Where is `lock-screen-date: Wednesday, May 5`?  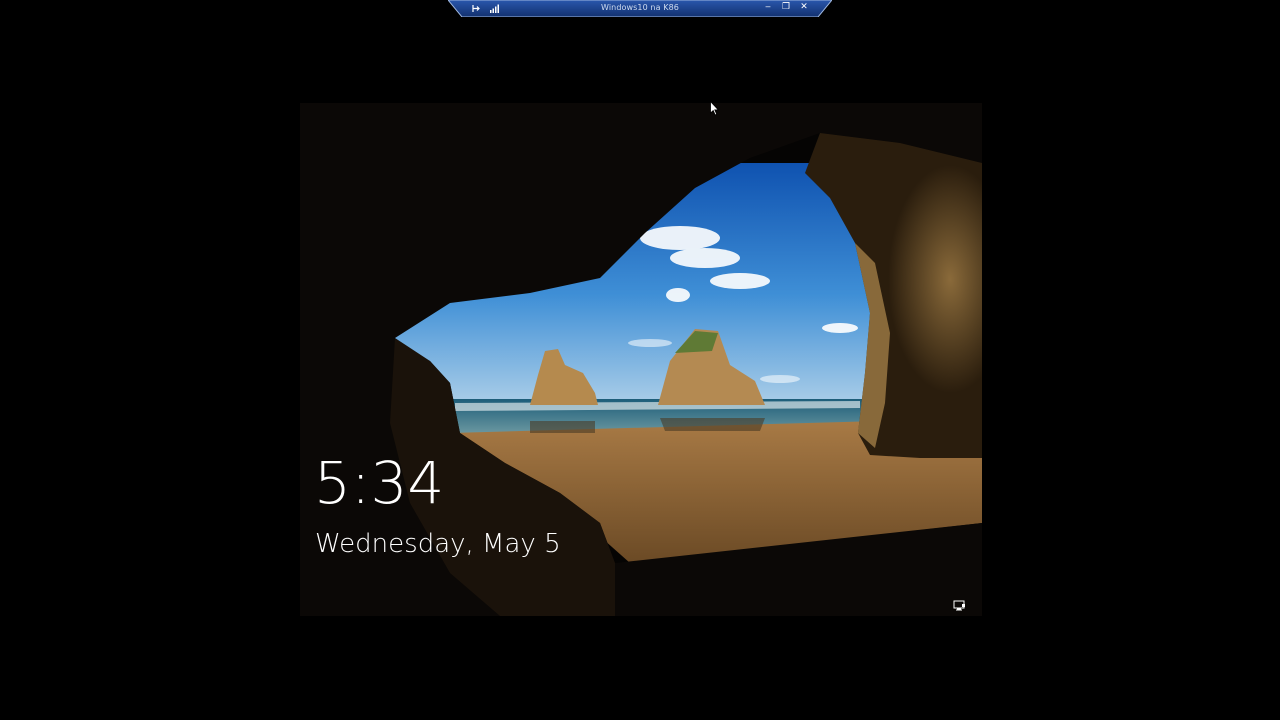 lock-screen-date: Wednesday, May 5 is located at coordinates (438, 544).